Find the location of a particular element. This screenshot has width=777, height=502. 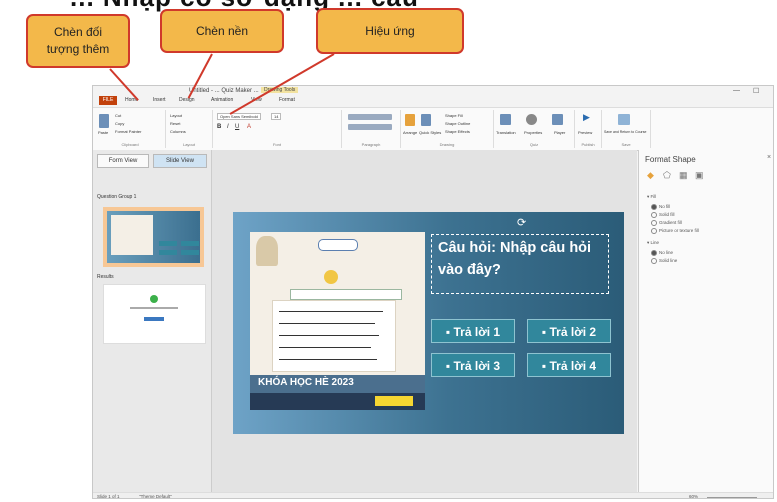

fill-option-no-fill: No fill is located at coordinates (660, 207).